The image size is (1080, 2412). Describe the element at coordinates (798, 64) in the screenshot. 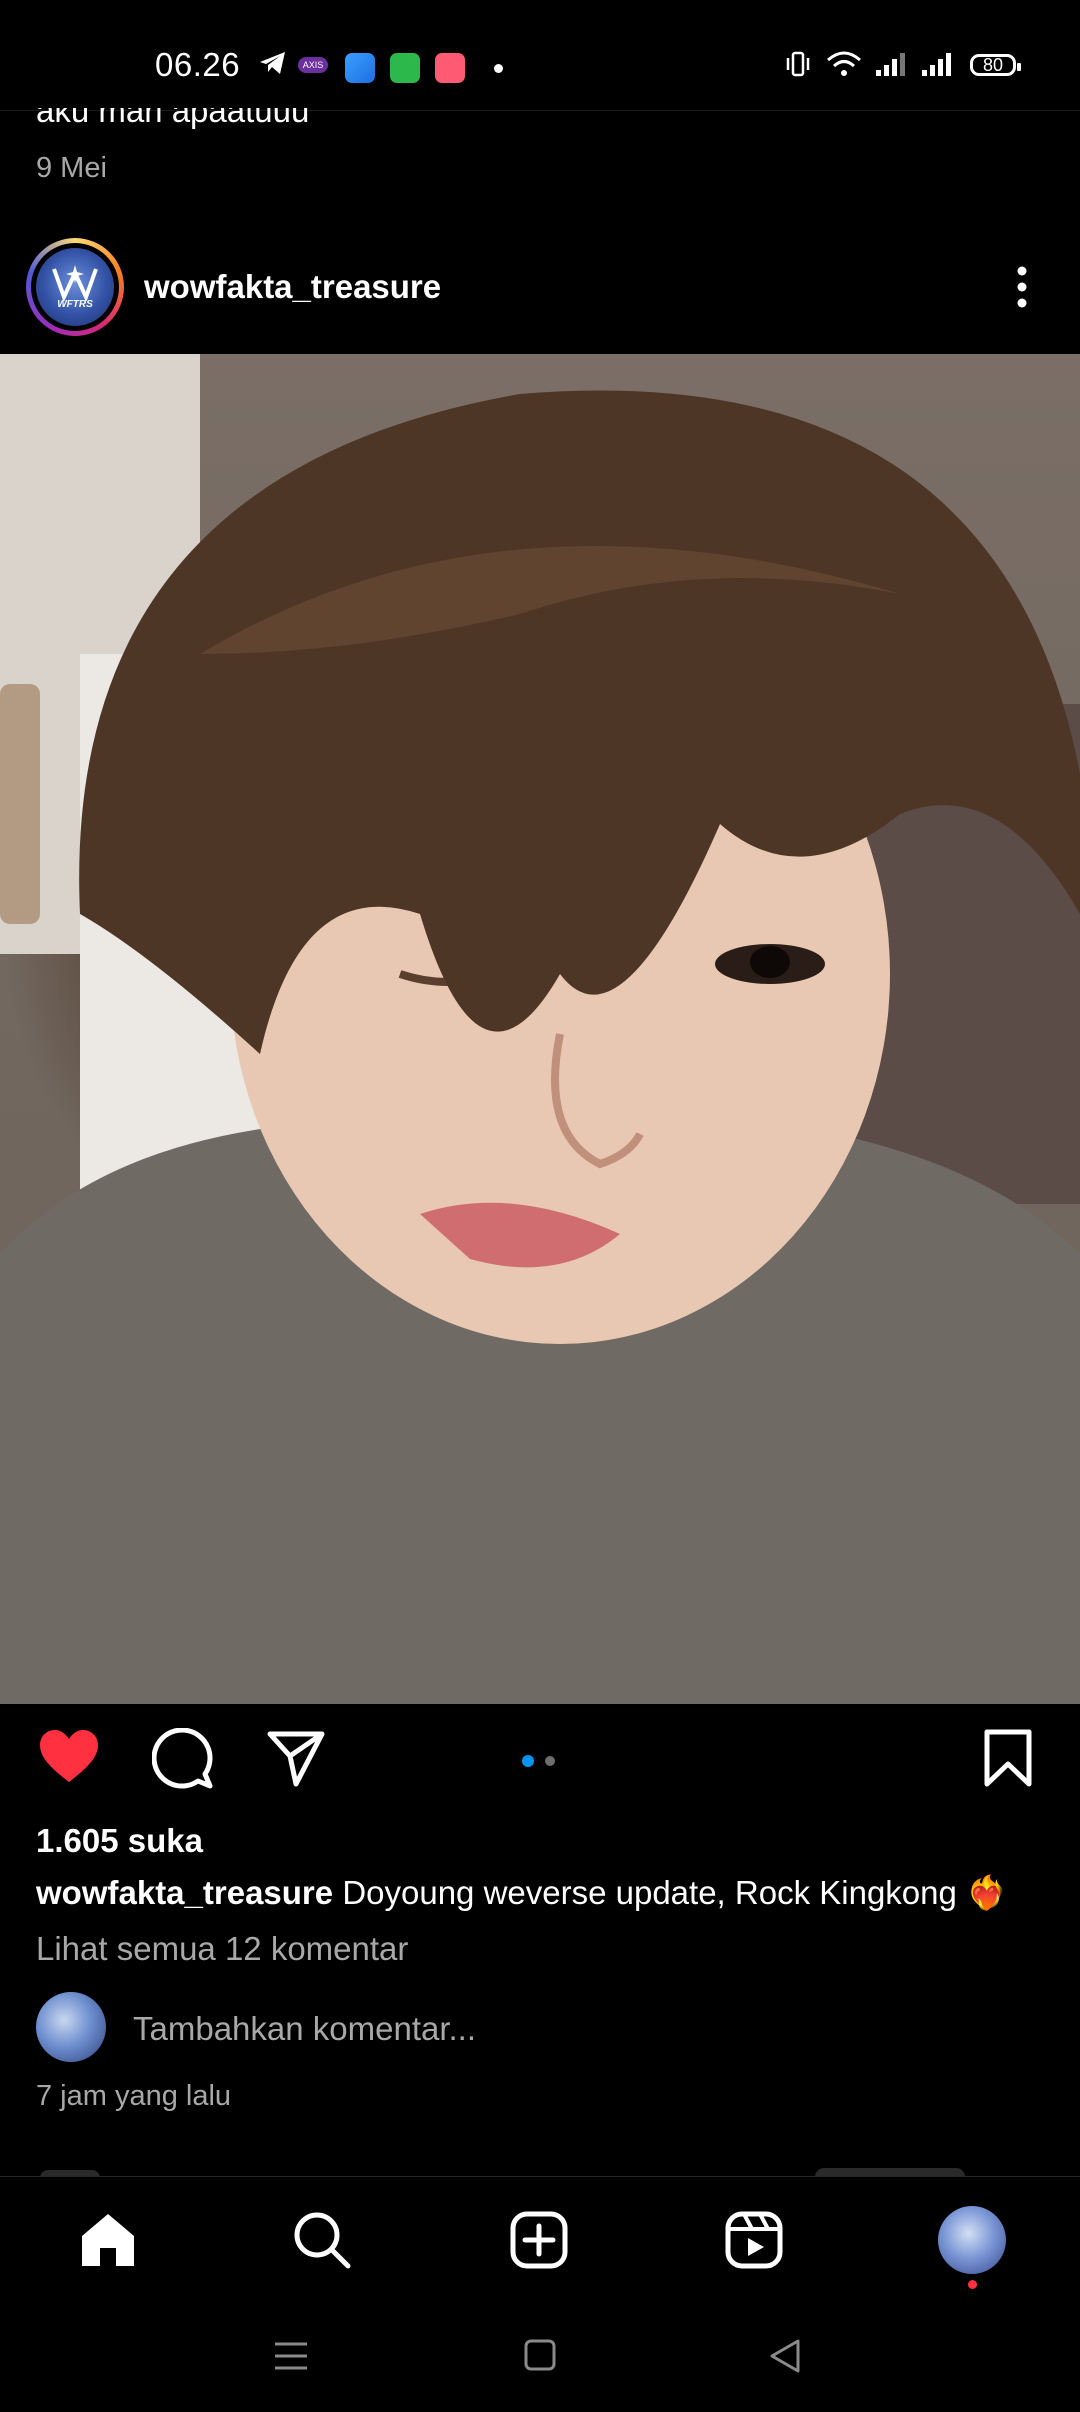

I see `vibrate-icon` at that location.